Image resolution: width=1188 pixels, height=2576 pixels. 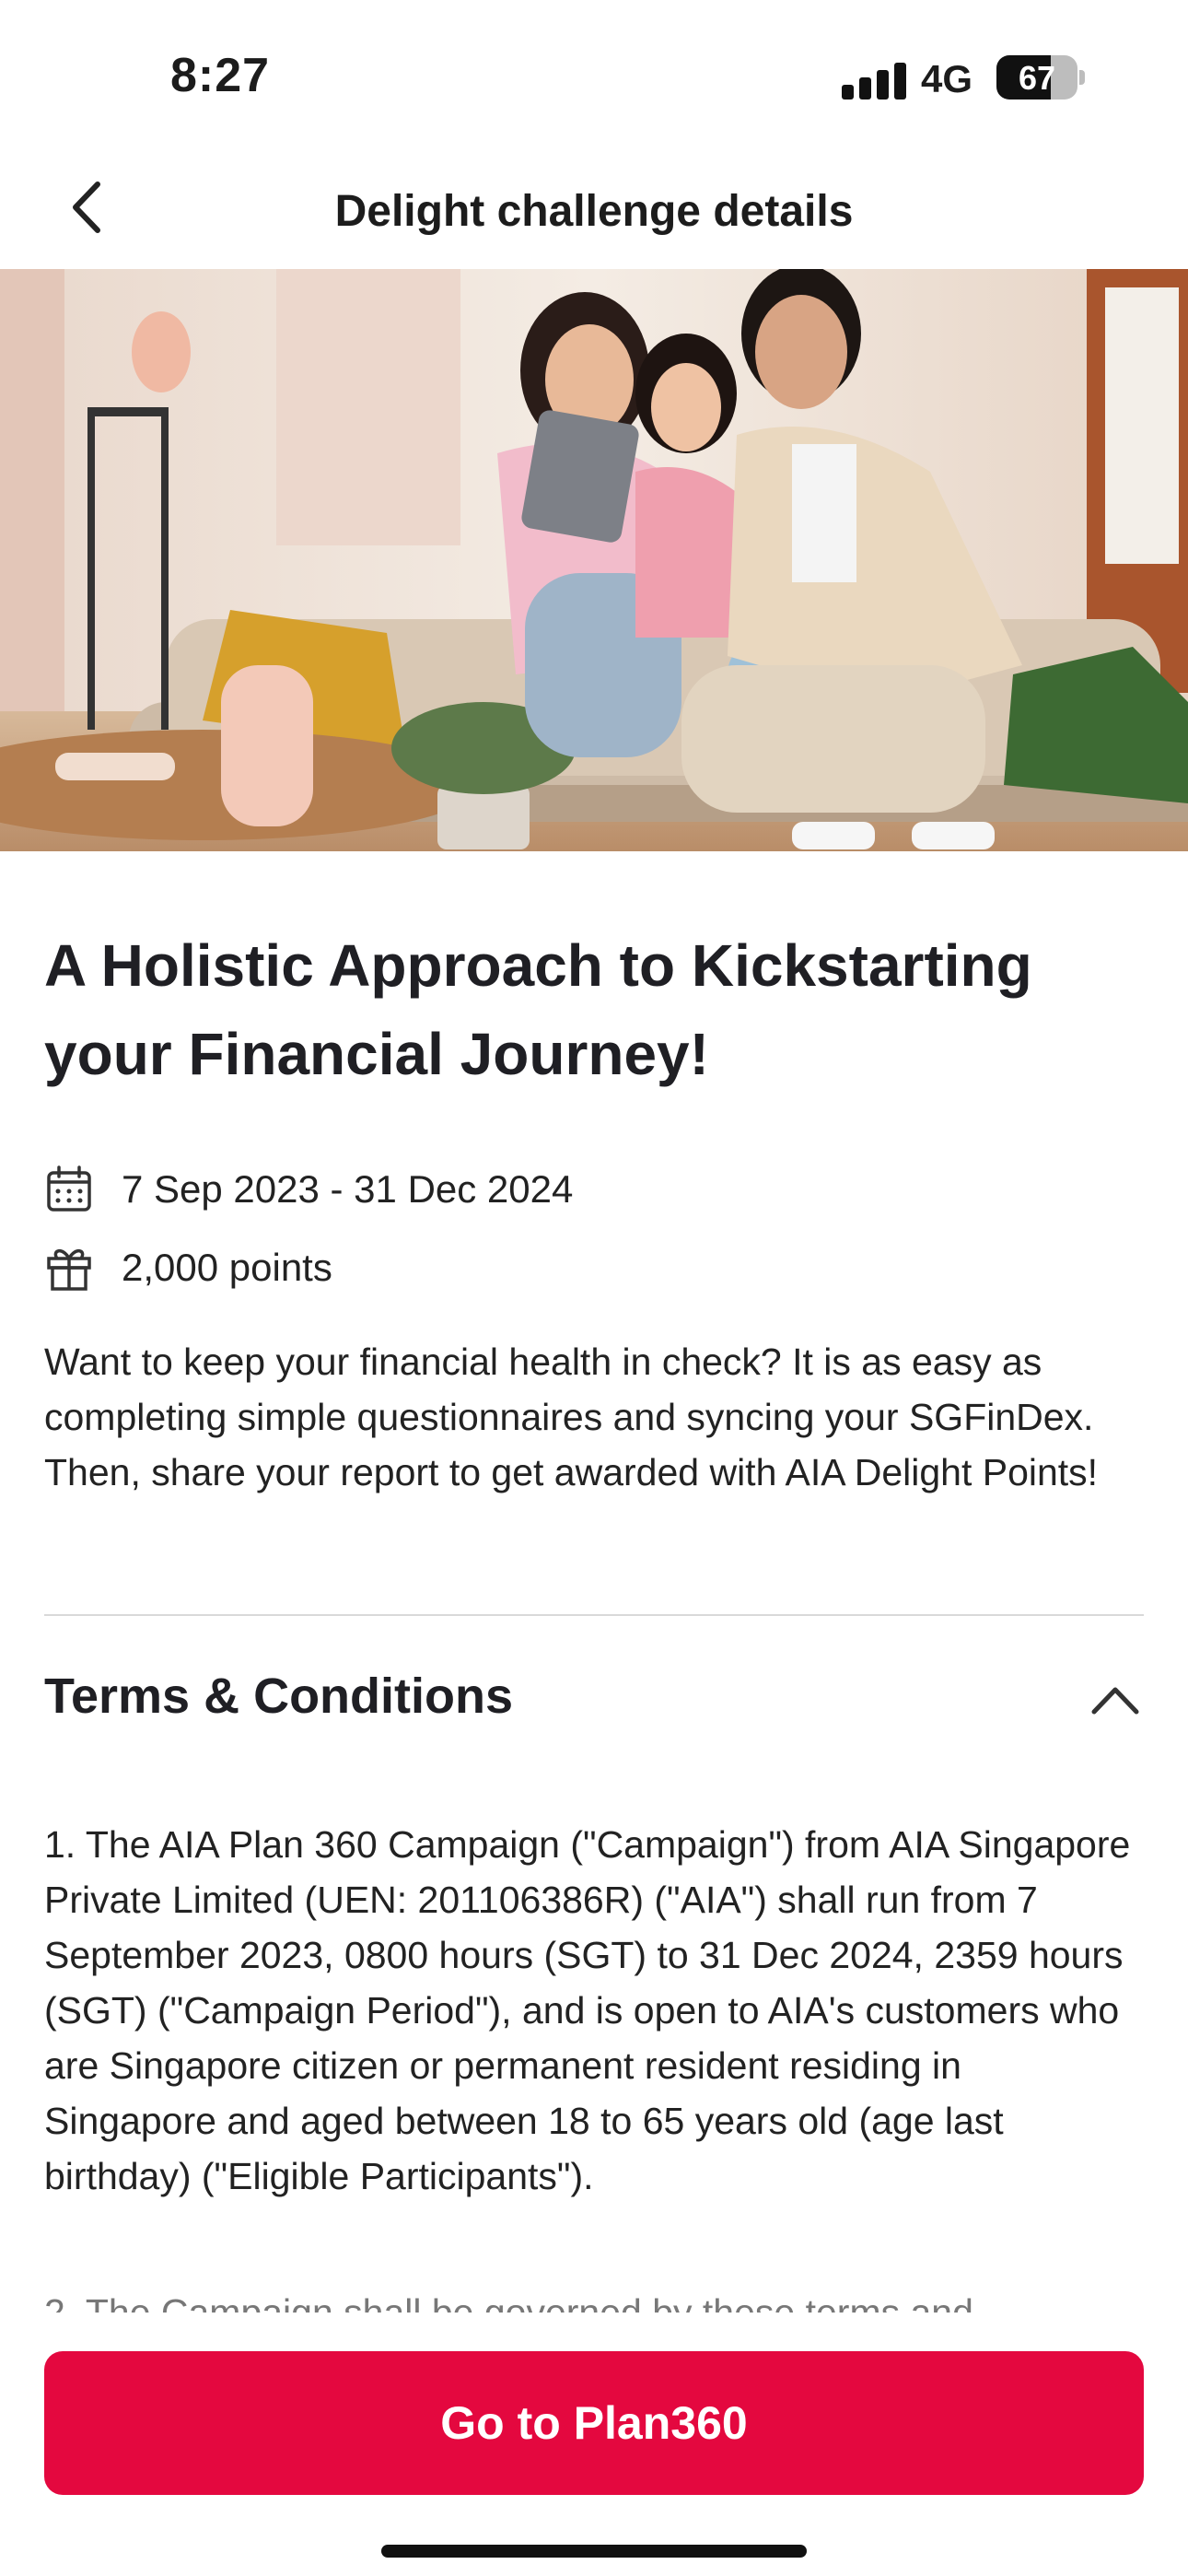 I want to click on gift-icon, so click(x=69, y=1270).